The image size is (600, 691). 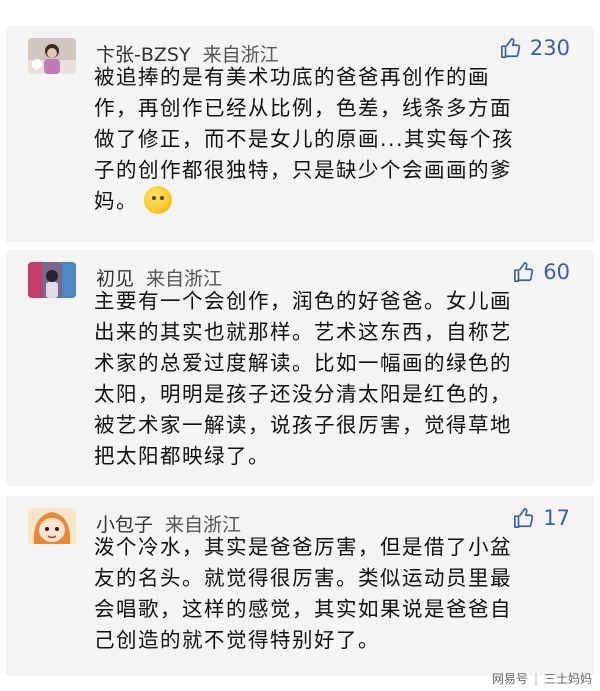 What do you see at coordinates (158, 200) in the screenshot?
I see `thinking-face-emoji-icon` at bounding box center [158, 200].